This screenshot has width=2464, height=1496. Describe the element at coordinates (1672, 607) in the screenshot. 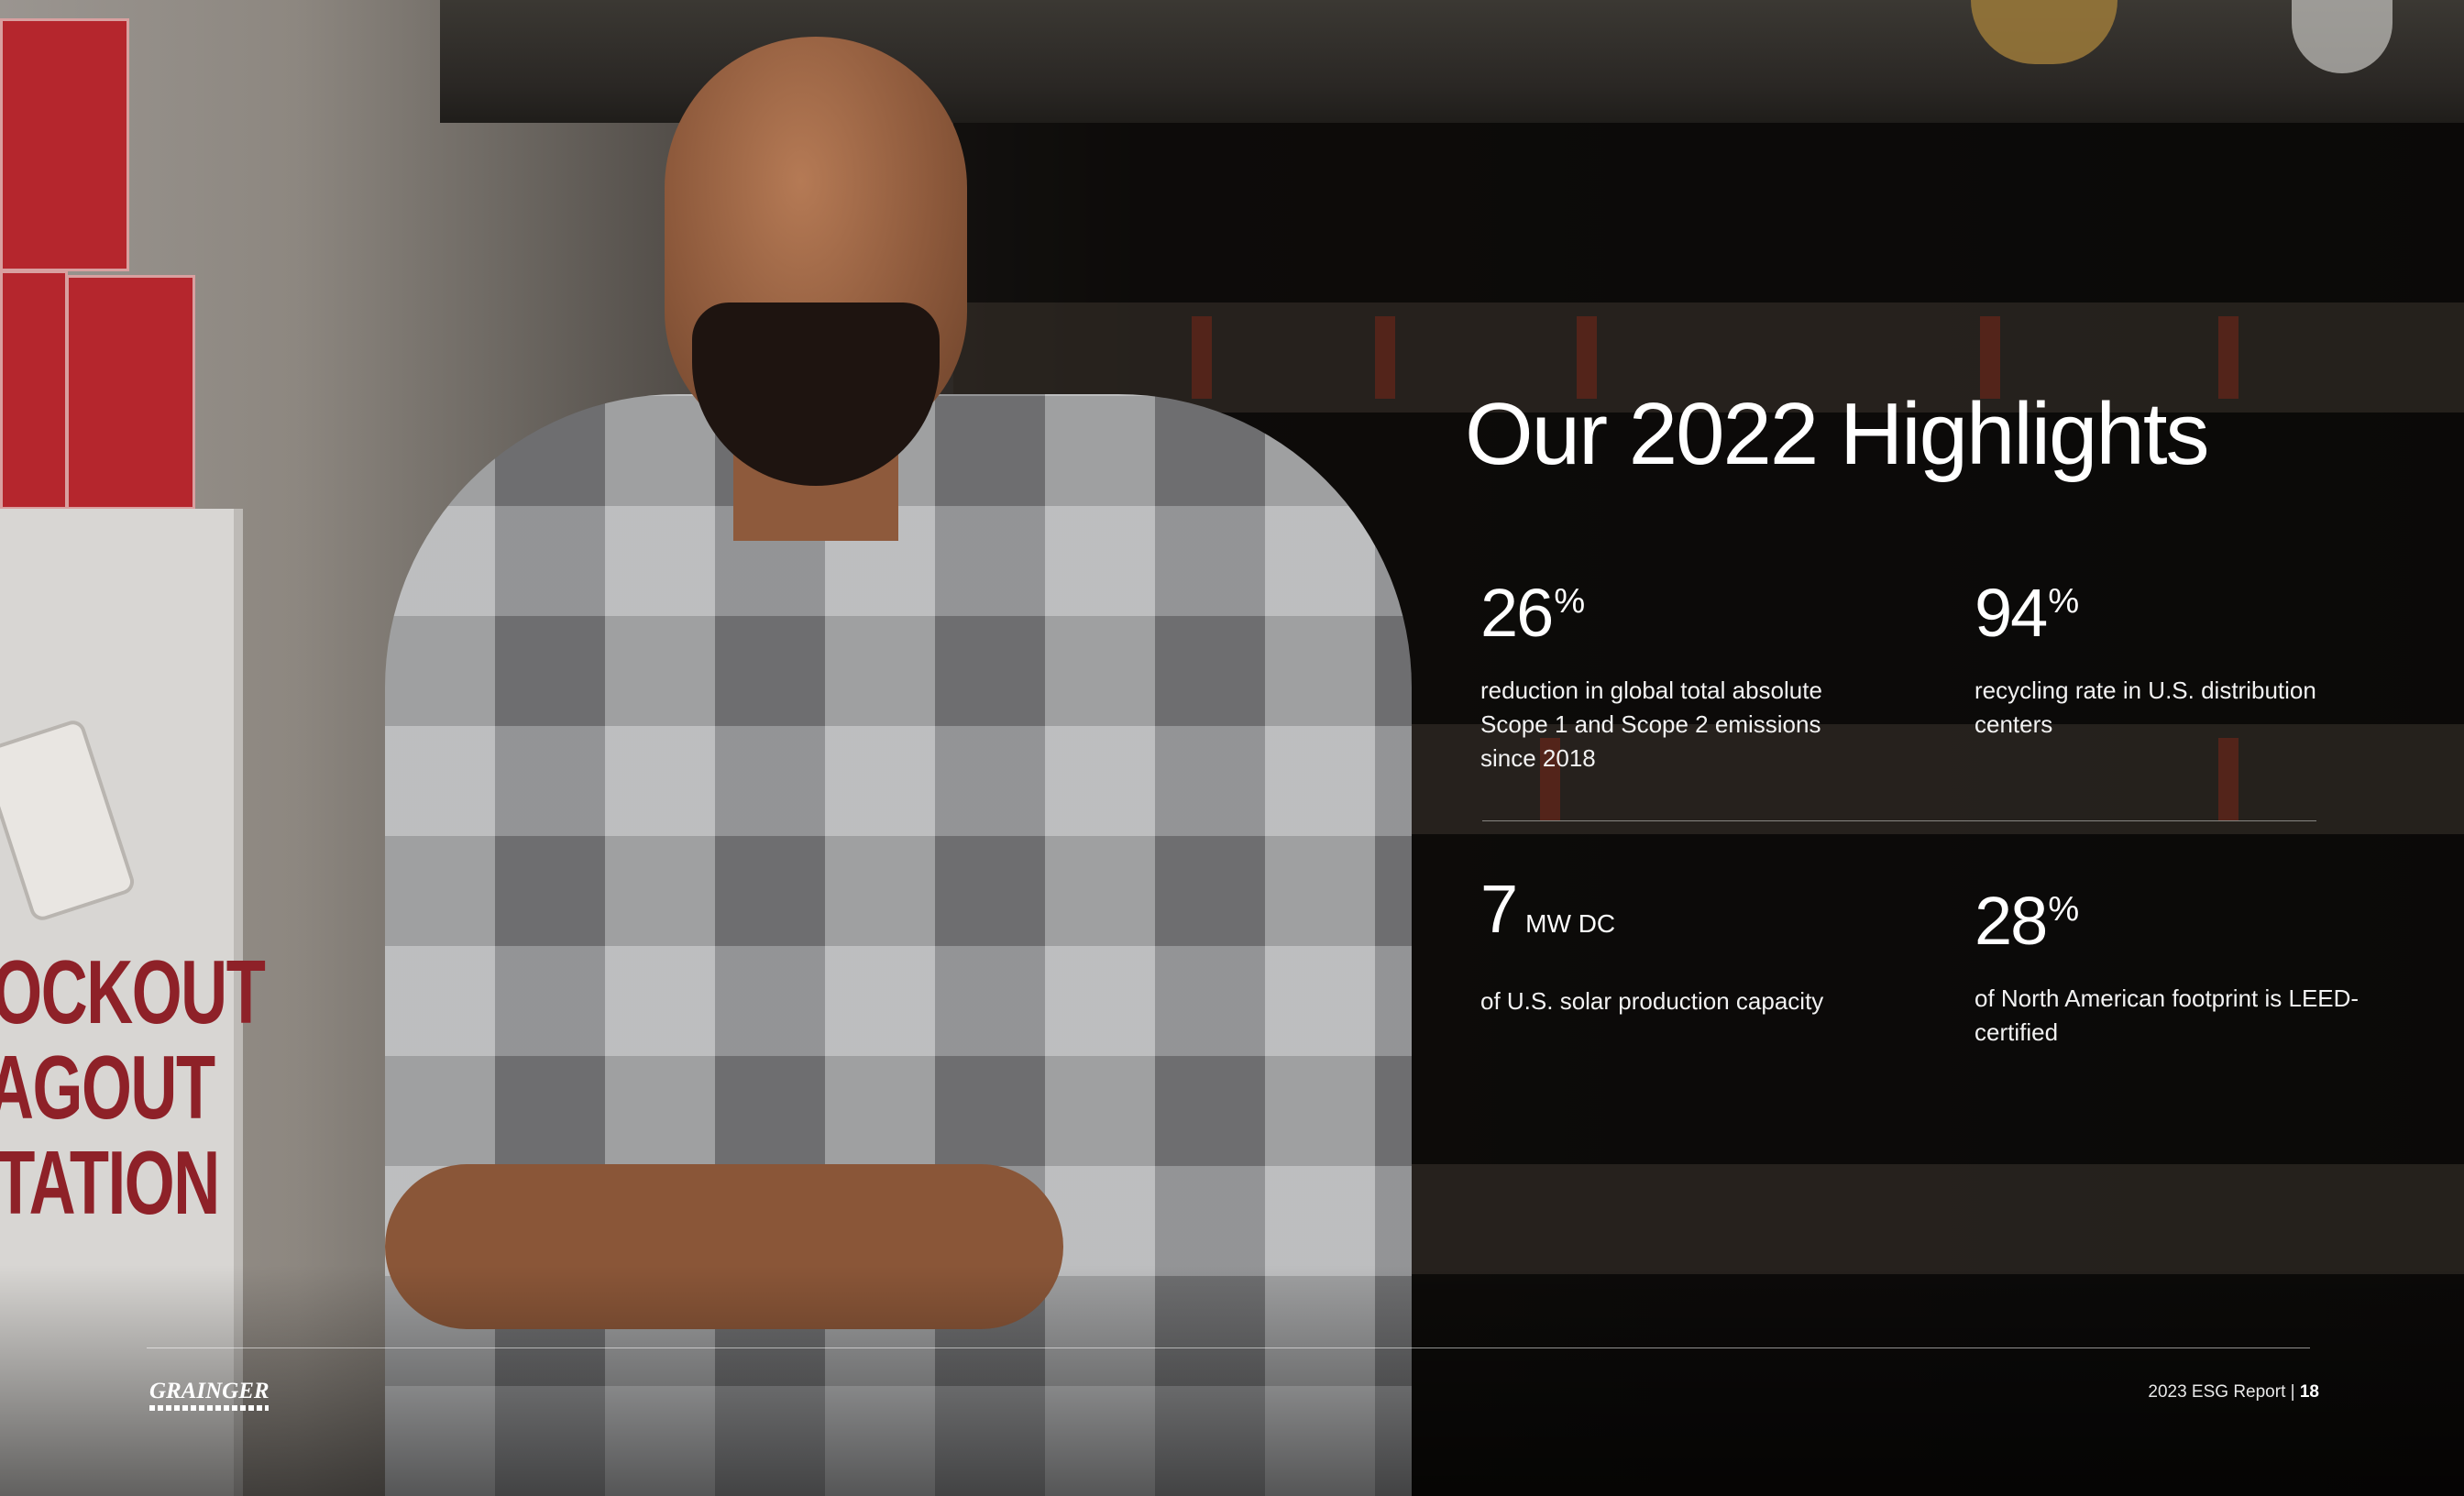

I see `stat-value: 26%` at that location.